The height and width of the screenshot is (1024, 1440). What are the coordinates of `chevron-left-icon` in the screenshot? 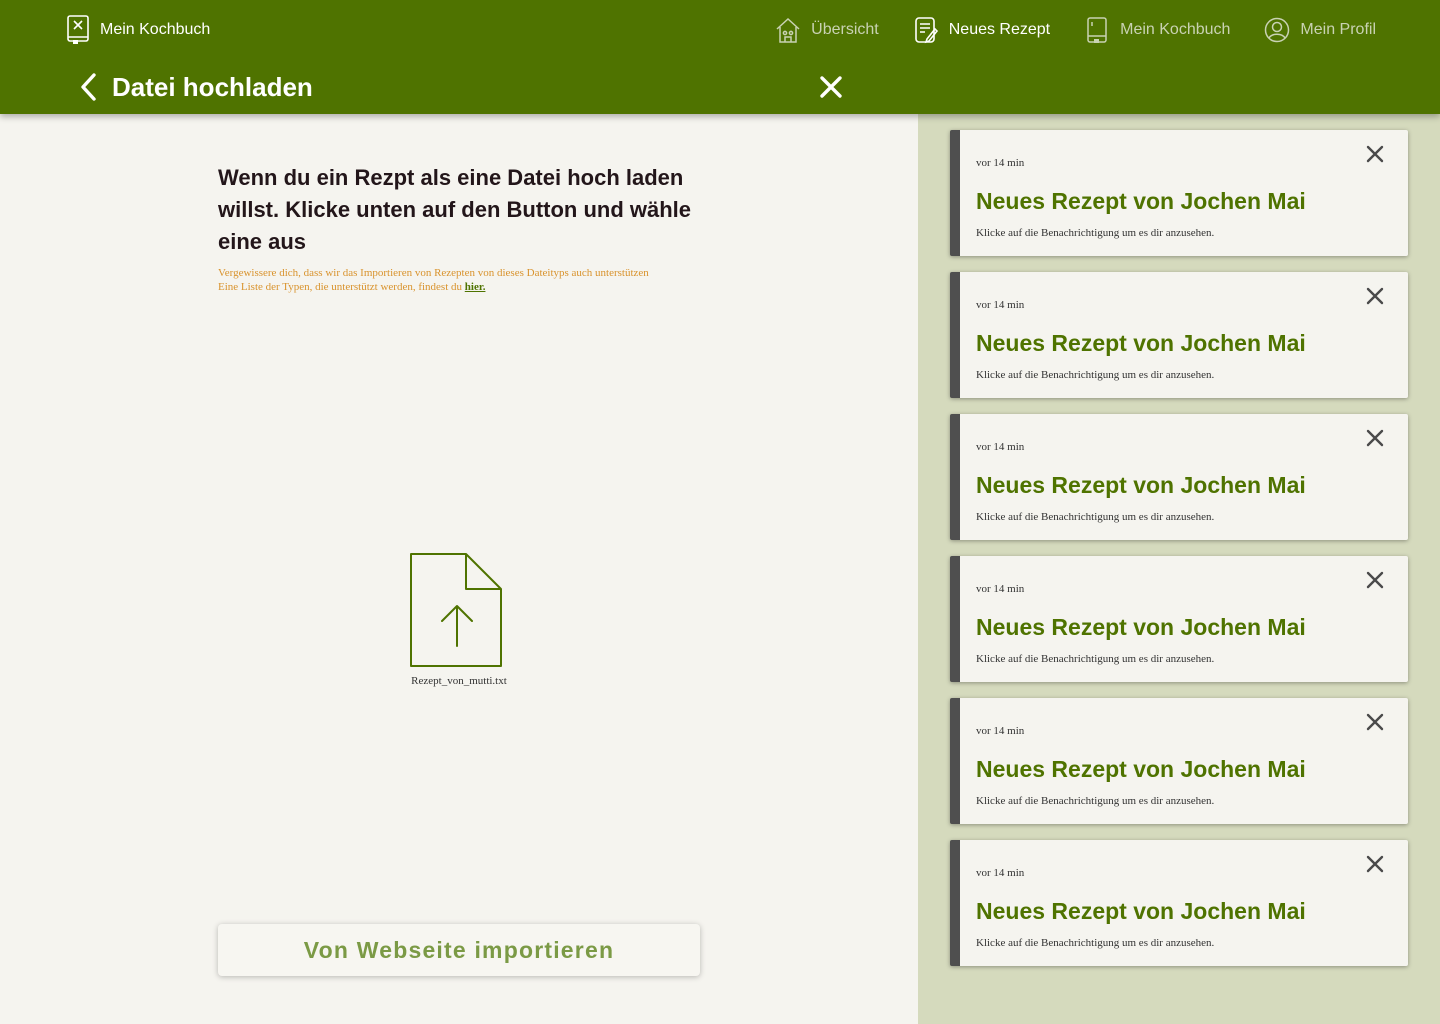 It's located at (88, 87).